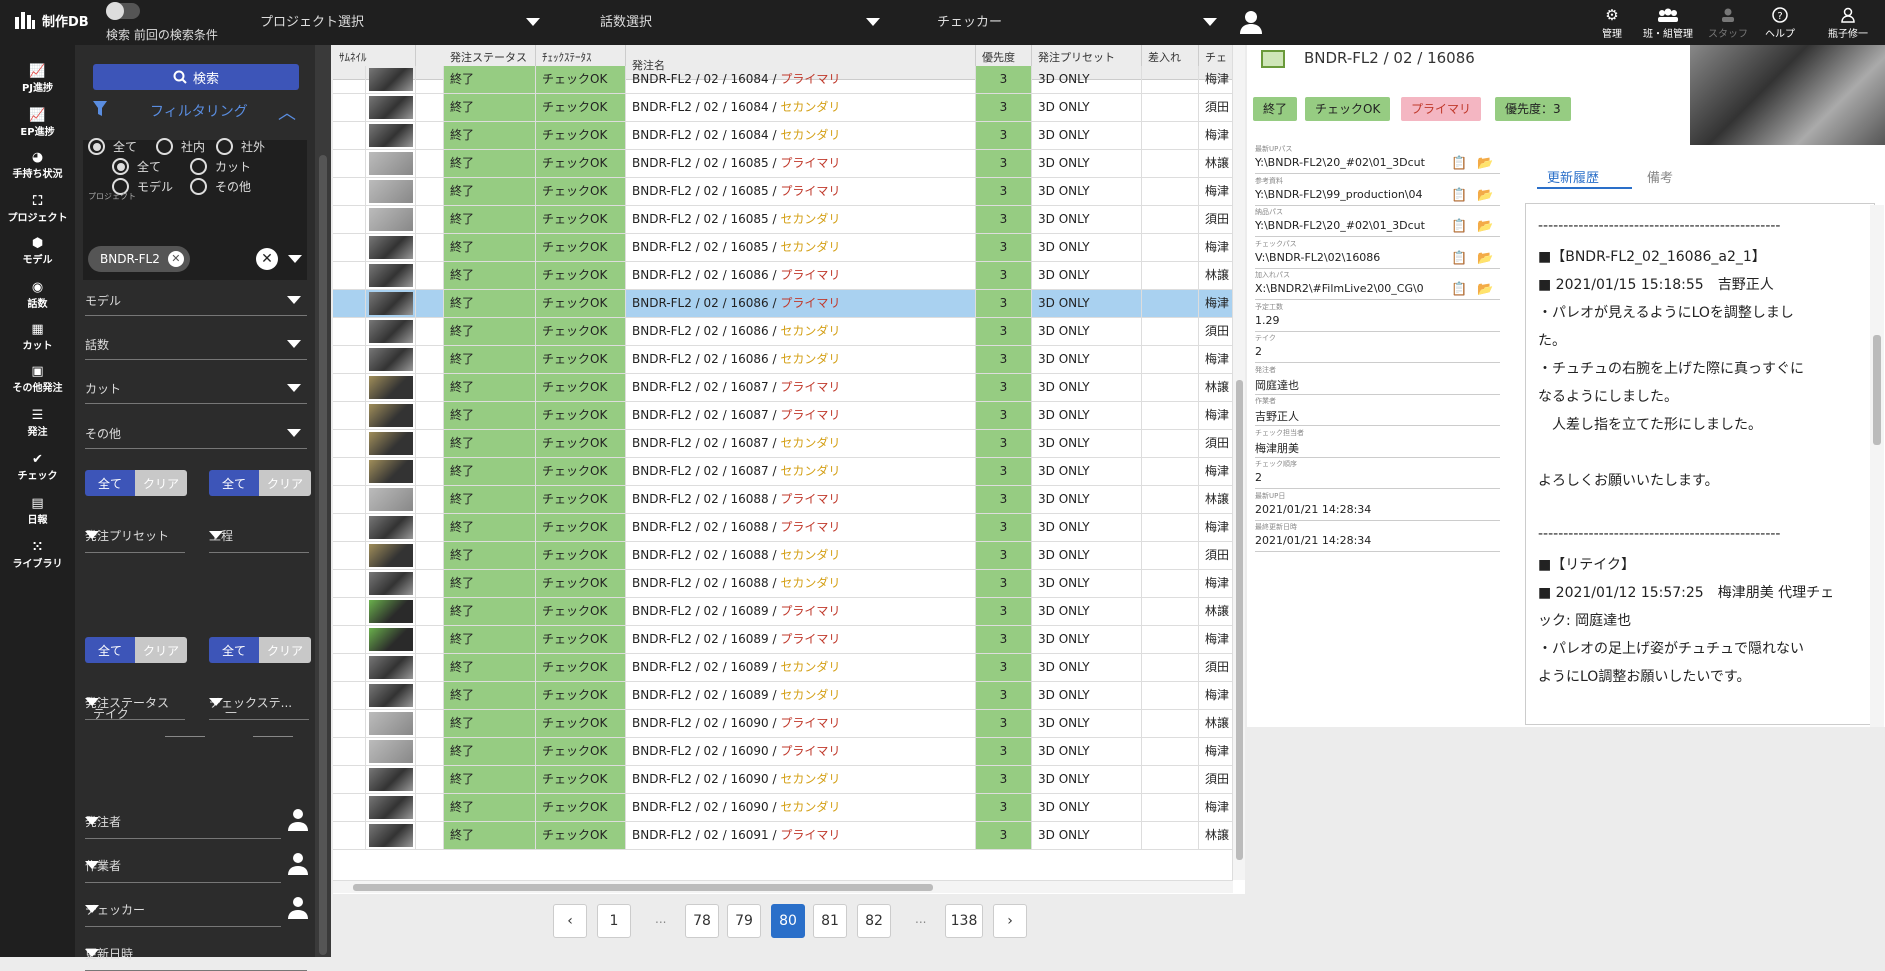 The width and height of the screenshot is (1885, 971). Describe the element at coordinates (1077, 22) in the screenshot. I see `checker-select: チェッカー` at that location.